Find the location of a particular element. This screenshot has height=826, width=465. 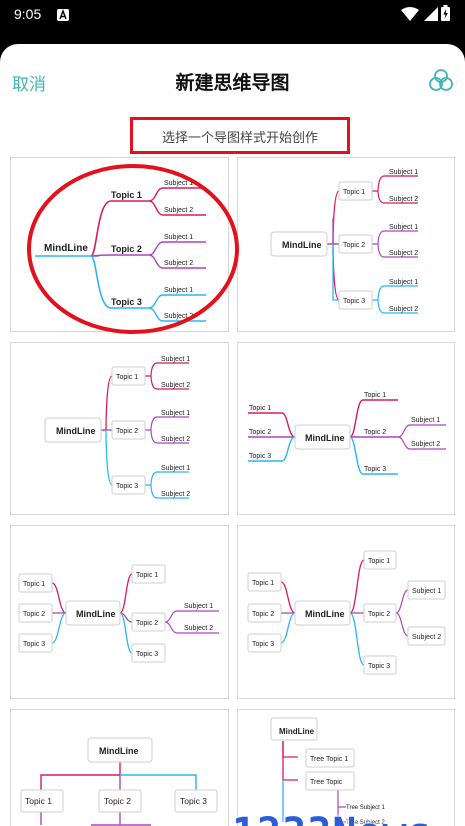

status-time: 9:05 is located at coordinates (28, 14).